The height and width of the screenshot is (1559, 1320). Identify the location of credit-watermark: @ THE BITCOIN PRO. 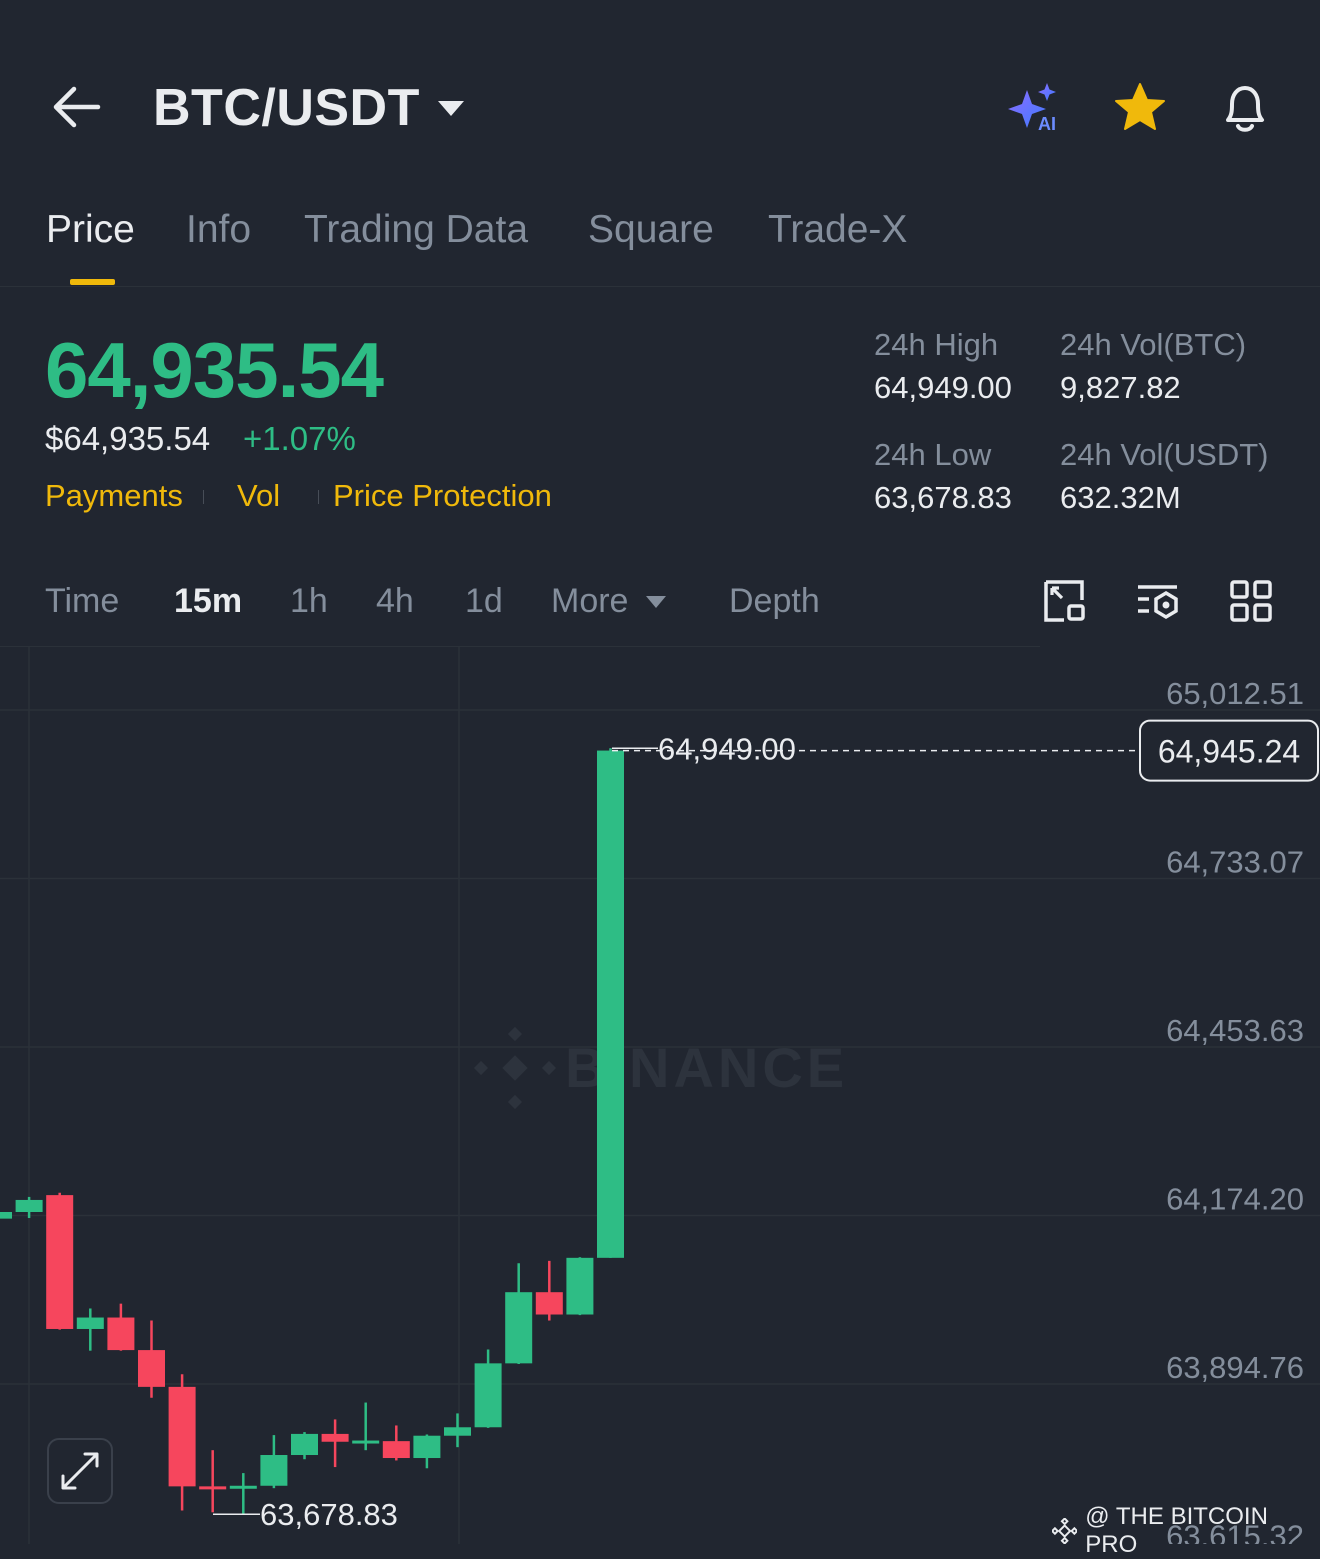
(1186, 1531).